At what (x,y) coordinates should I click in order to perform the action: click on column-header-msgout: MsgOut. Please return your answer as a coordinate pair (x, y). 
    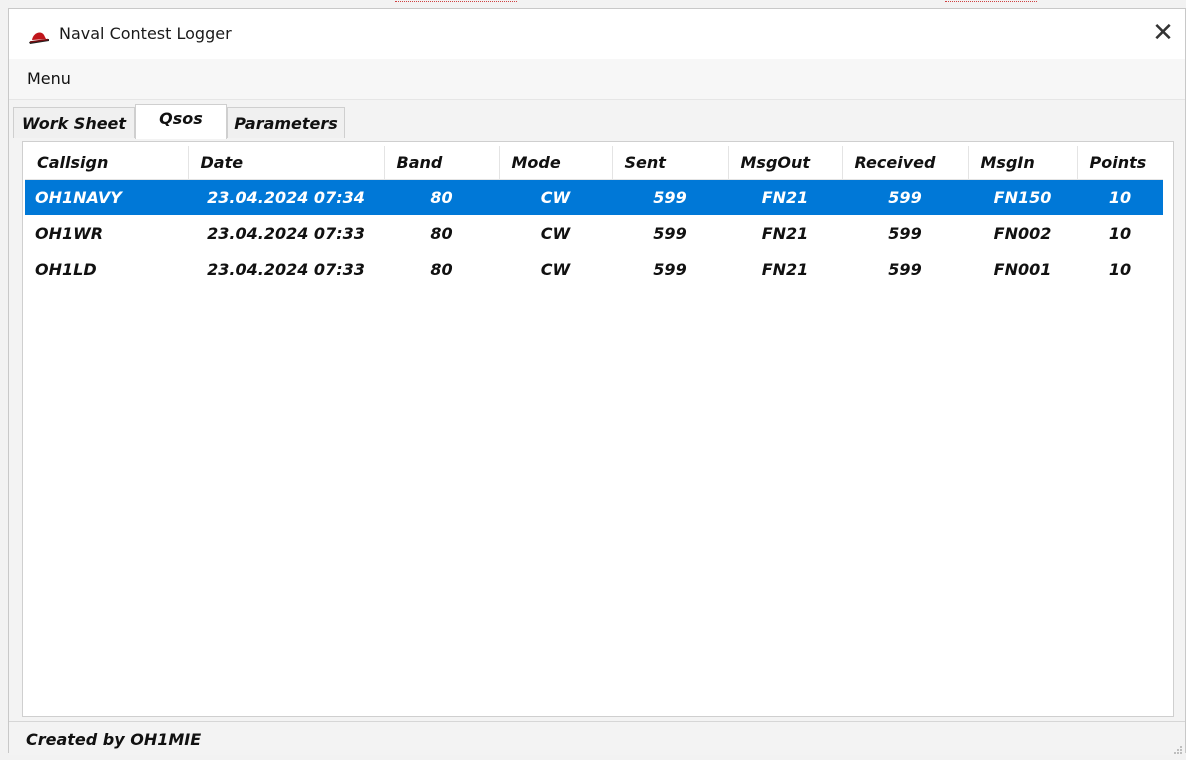
    Looking at the image, I should click on (785, 163).